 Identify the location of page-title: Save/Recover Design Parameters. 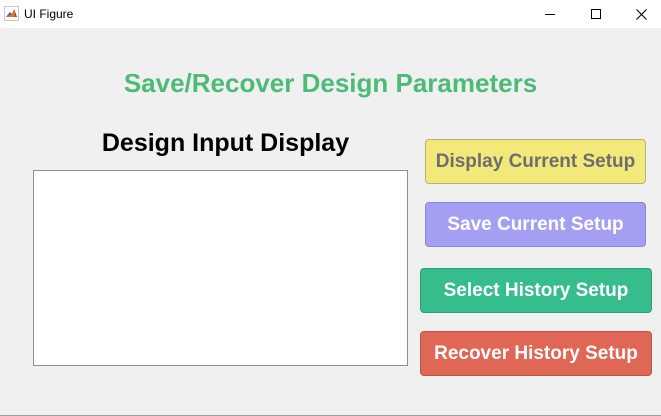
(330, 83).